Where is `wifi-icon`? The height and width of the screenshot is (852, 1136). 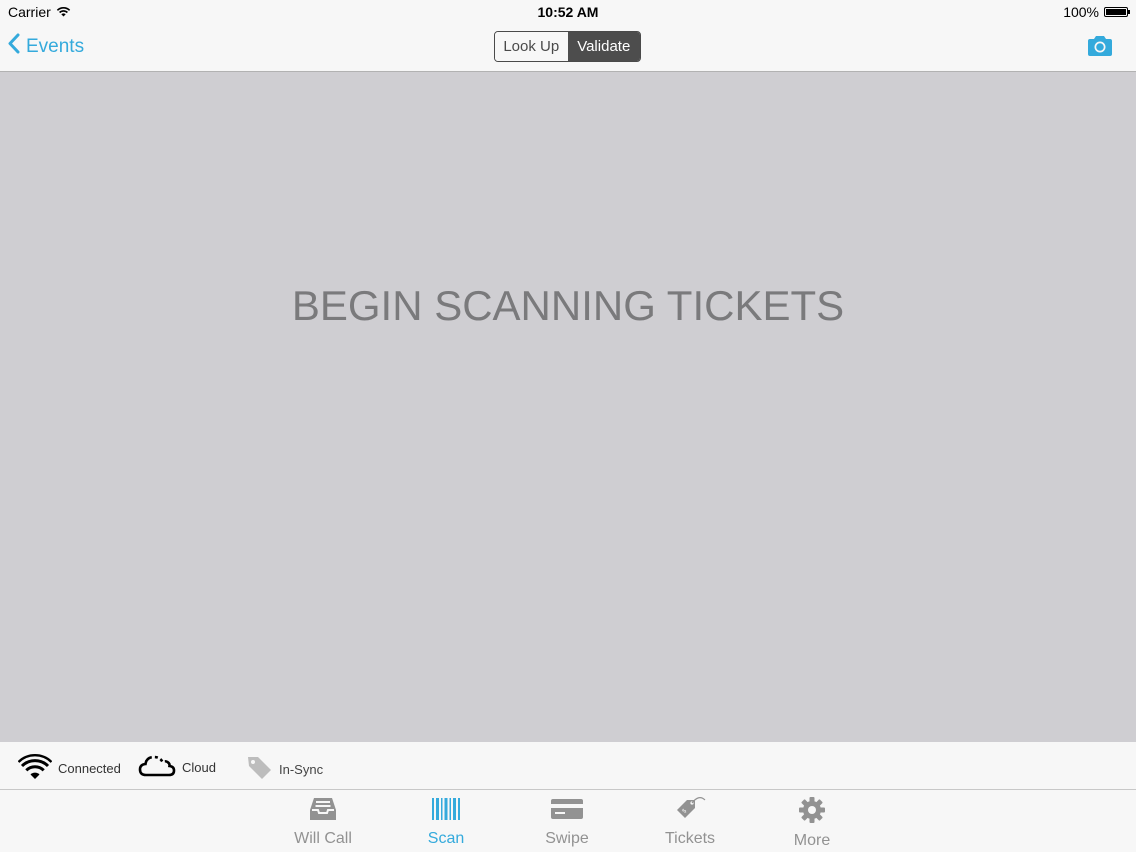 wifi-icon is located at coordinates (35, 768).